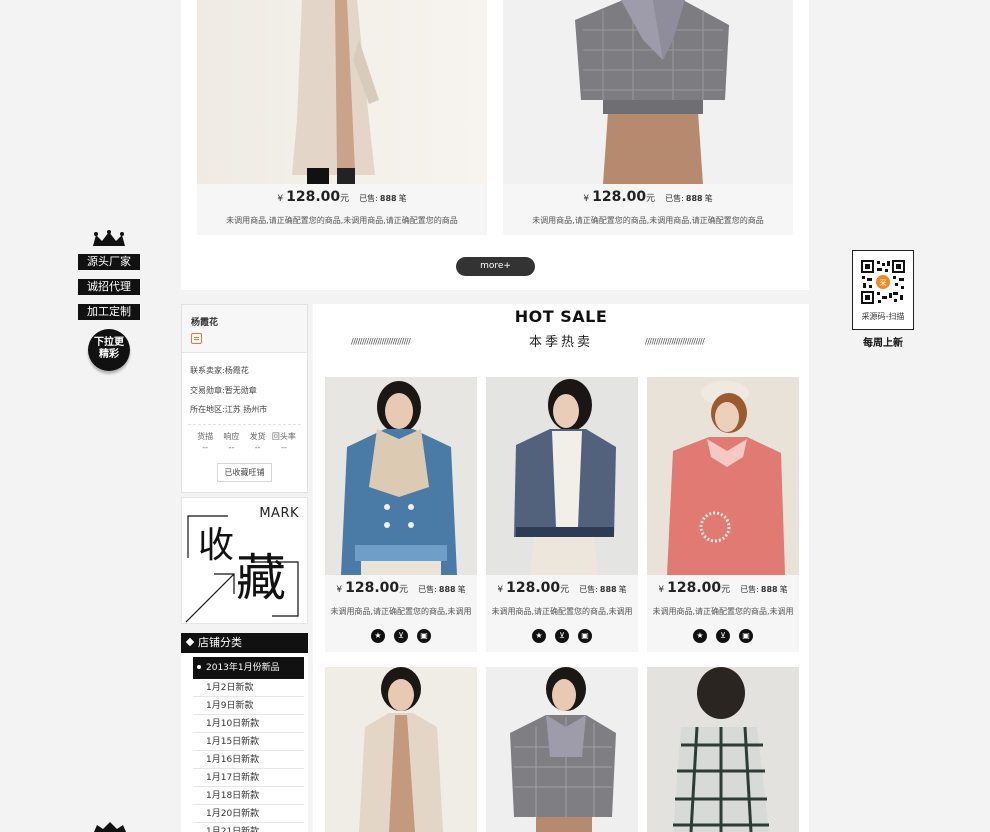 The height and width of the screenshot is (832, 990). I want to click on category-item: 1月2日新款, so click(248, 688).